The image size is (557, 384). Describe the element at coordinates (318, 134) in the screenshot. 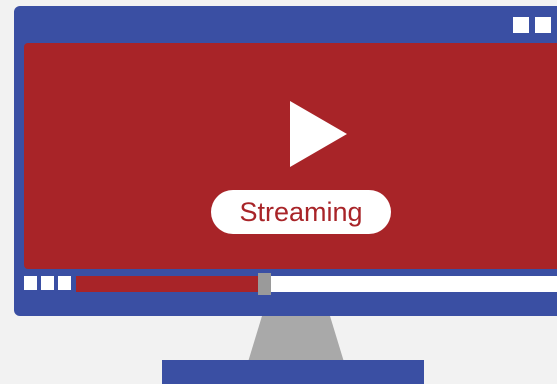

I see `play-icon` at that location.